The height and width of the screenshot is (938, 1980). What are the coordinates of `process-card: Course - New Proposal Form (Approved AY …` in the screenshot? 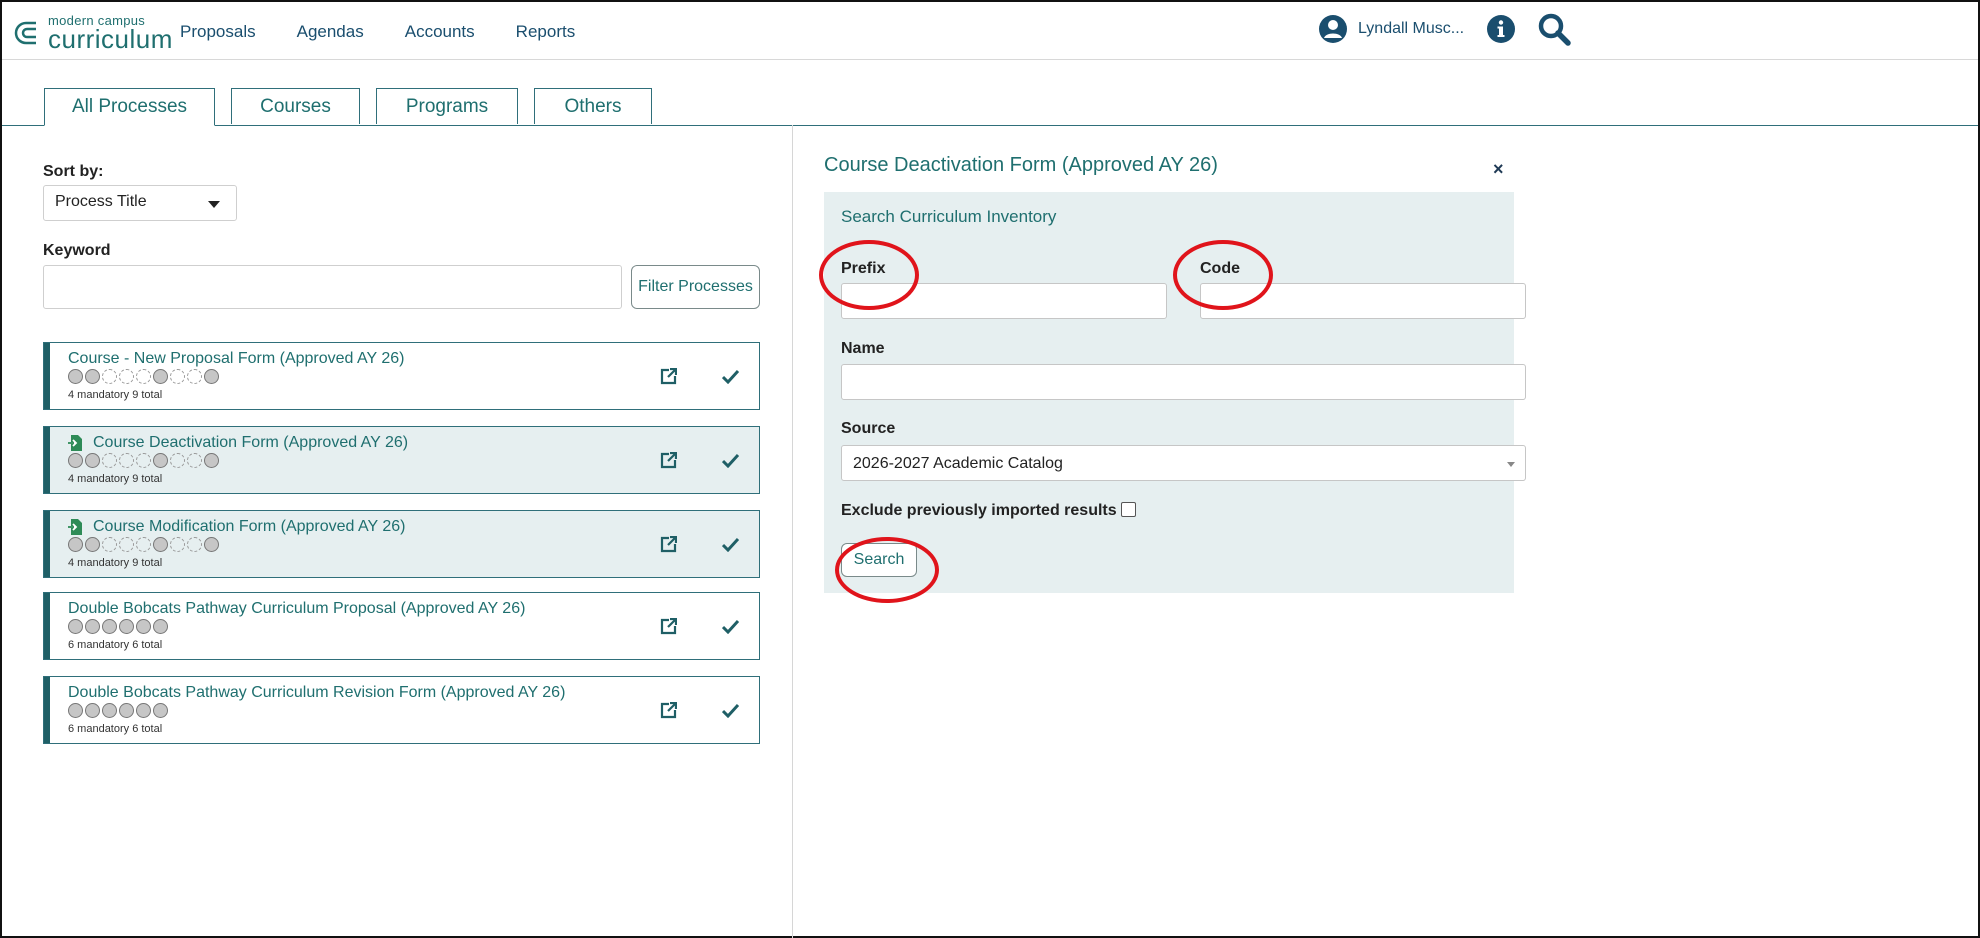 It's located at (401, 376).